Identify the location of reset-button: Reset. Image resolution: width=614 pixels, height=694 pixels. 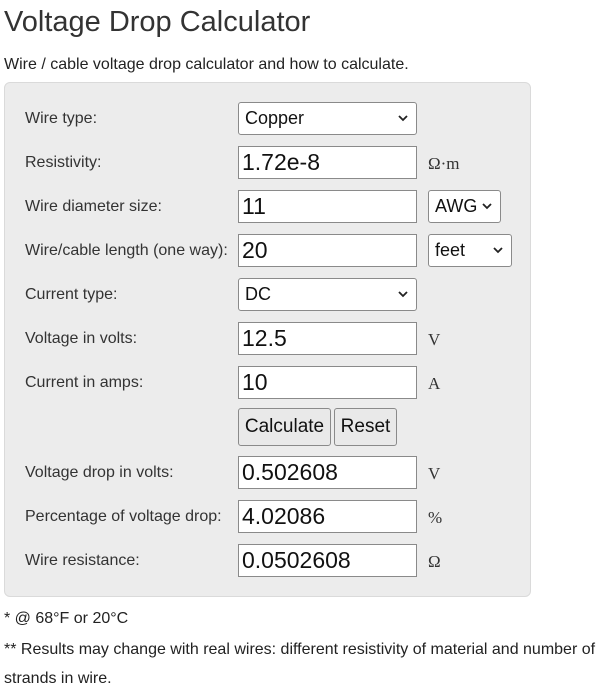
(365, 427).